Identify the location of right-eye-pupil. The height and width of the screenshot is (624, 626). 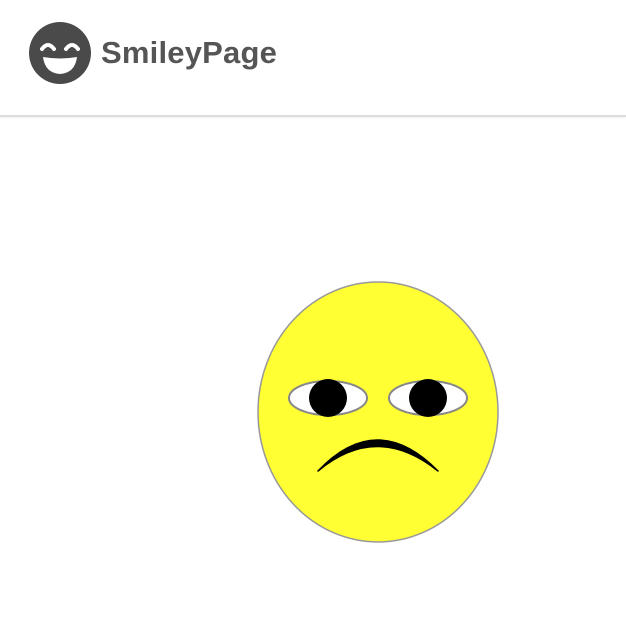
(428, 398).